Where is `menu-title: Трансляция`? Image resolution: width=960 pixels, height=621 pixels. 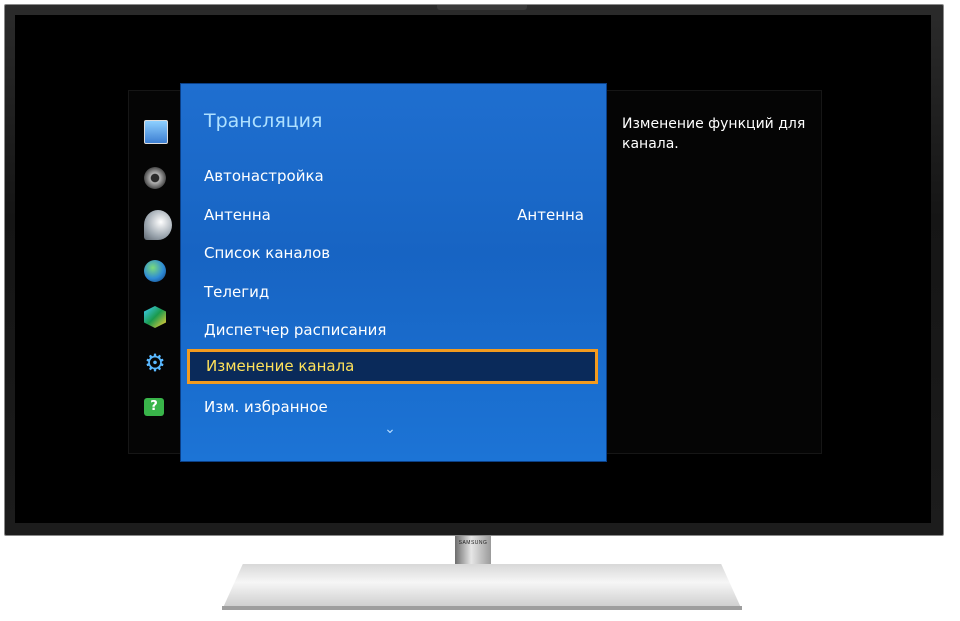
menu-title: Трансляция is located at coordinates (263, 121).